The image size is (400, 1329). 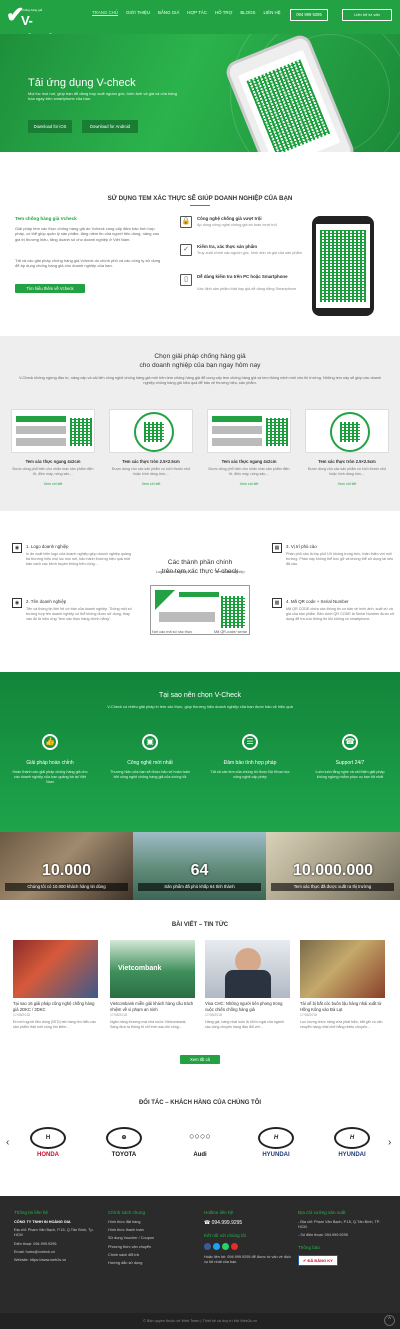 What do you see at coordinates (15, 14) in the screenshot?
I see `check-logo-icon: ✔` at bounding box center [15, 14].